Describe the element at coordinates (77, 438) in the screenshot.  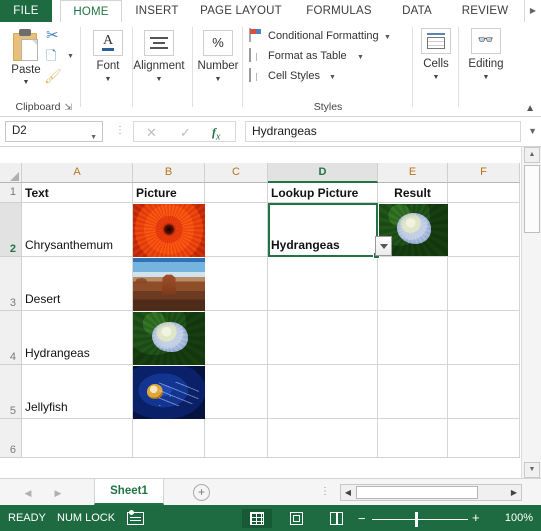
I see `cell-a6` at that location.